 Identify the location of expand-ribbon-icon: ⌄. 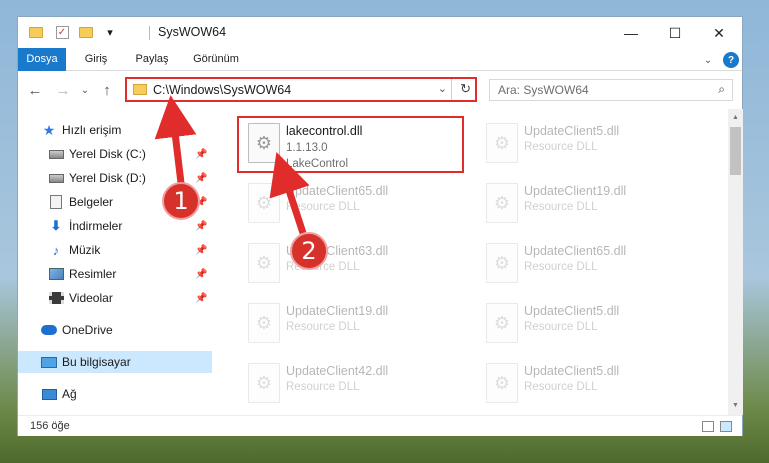
(708, 60).